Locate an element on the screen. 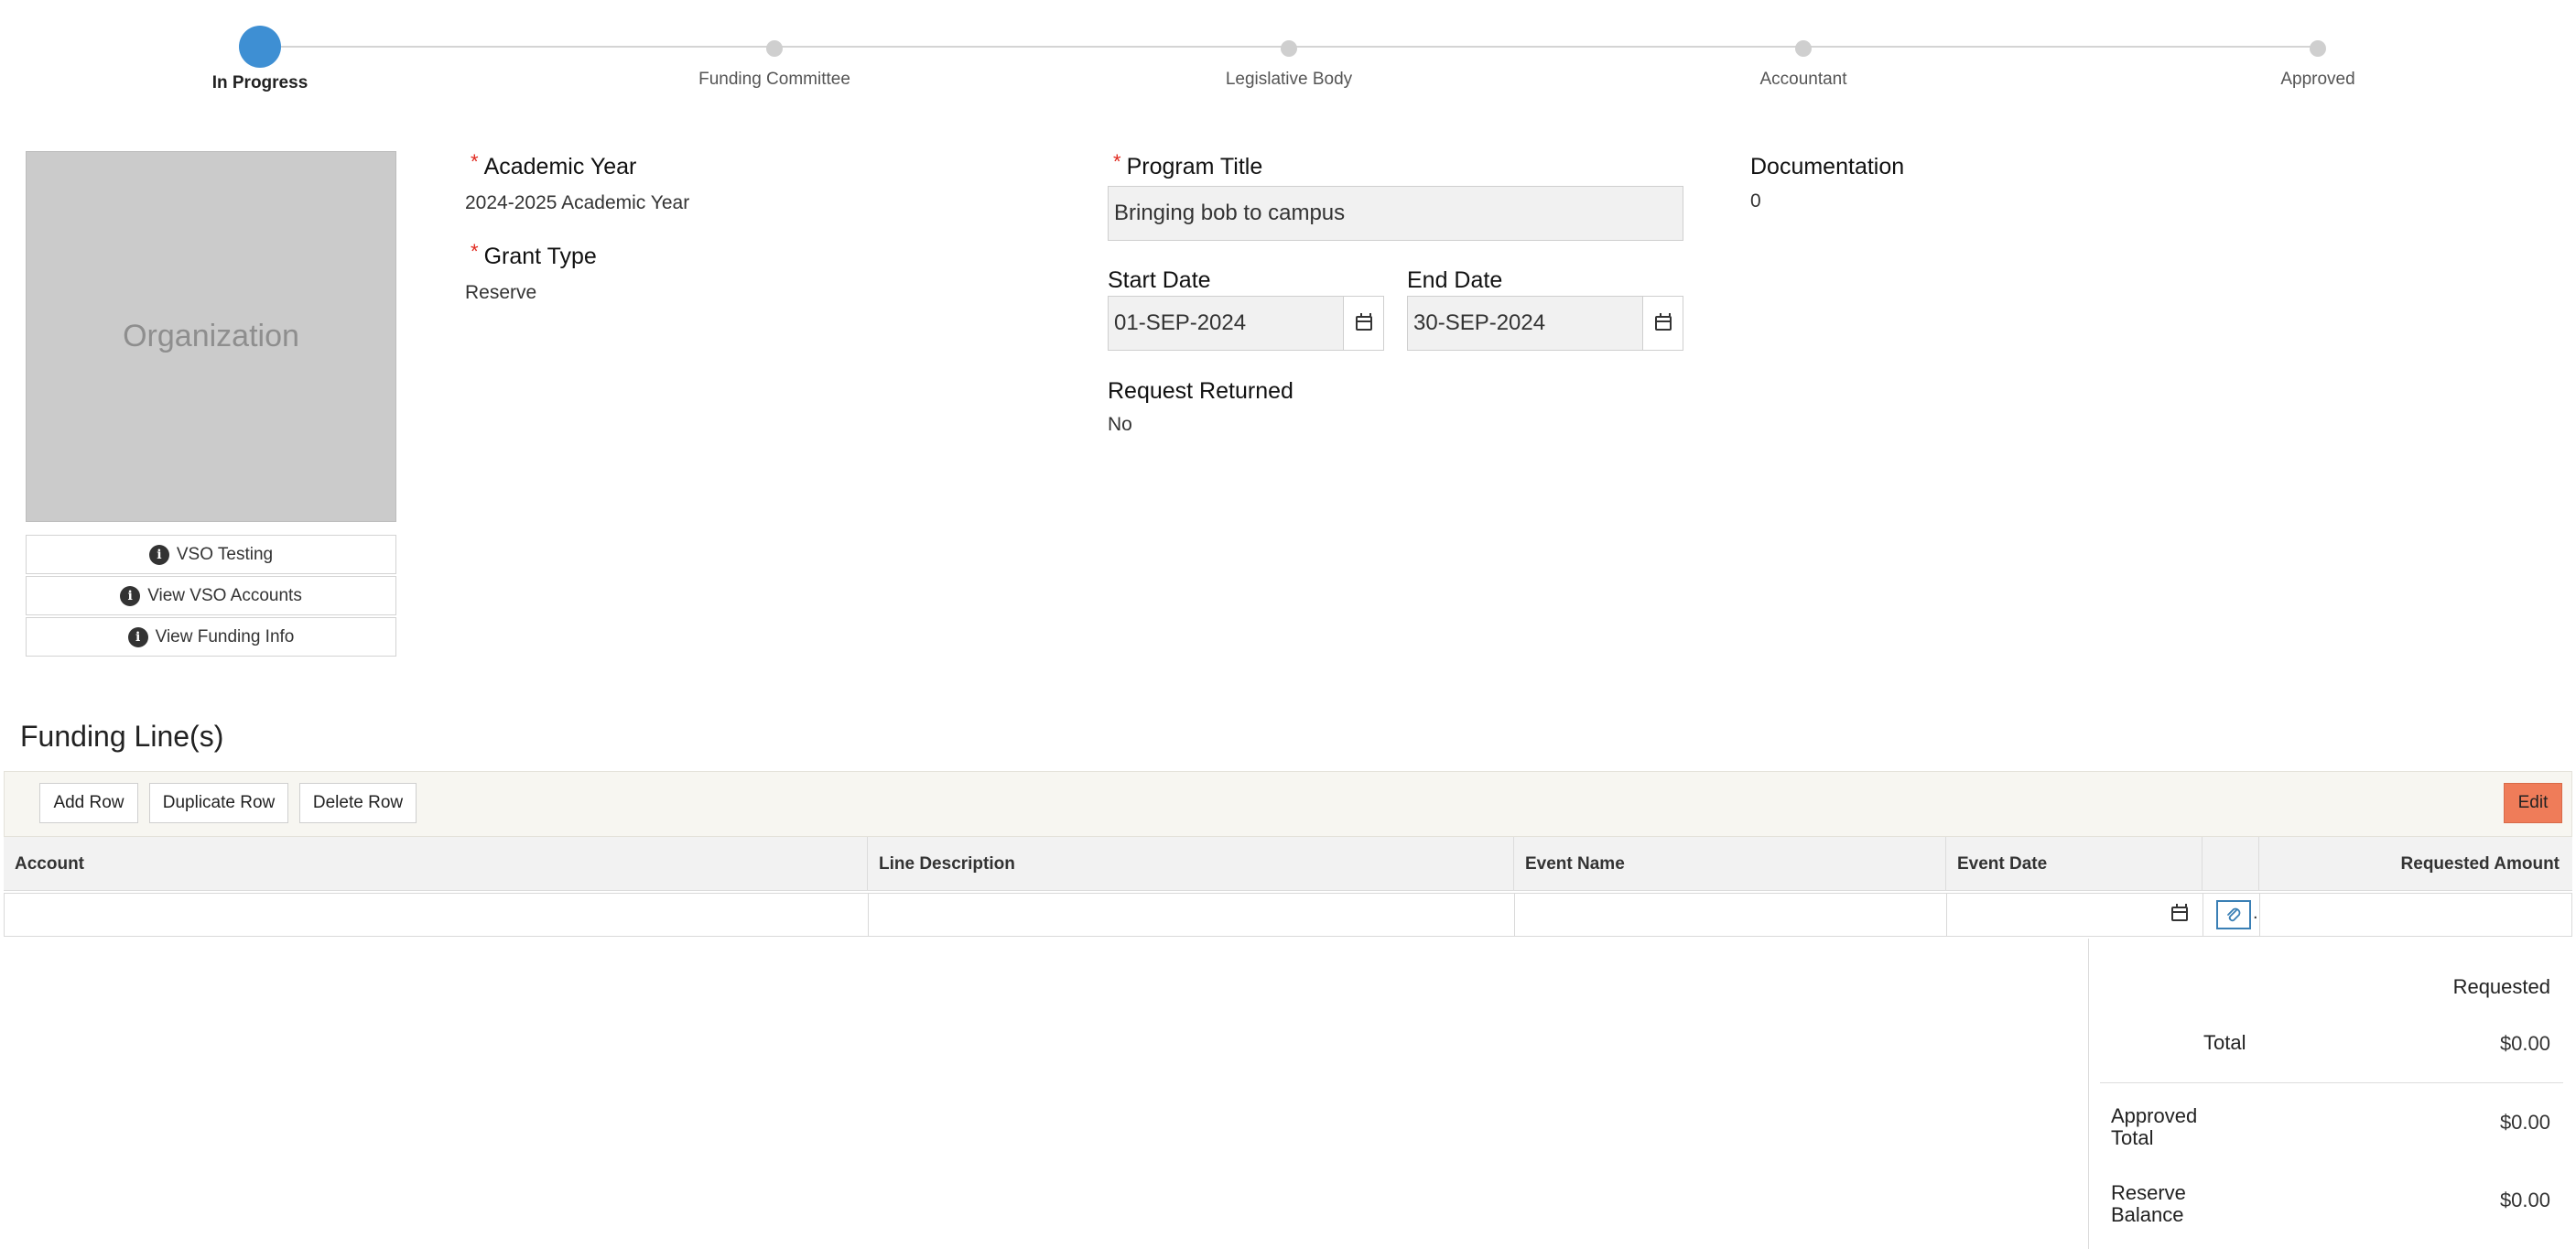 The width and height of the screenshot is (2576, 1249). reserve-balance-value: $0.00 is located at coordinates (2524, 1200).